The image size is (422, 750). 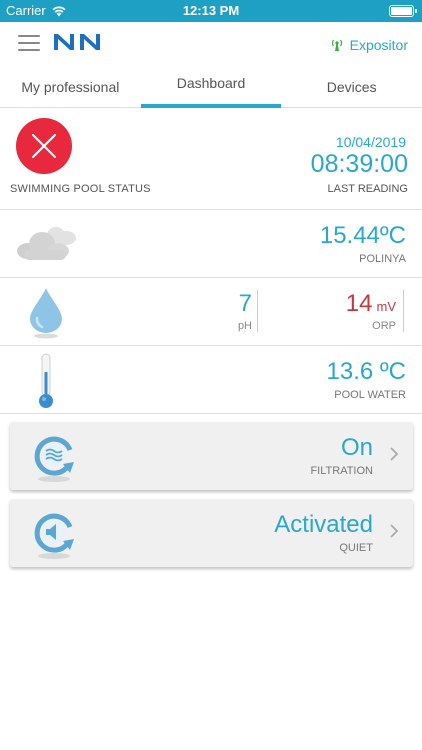 I want to click on signal-tower-icon, so click(x=336, y=45).